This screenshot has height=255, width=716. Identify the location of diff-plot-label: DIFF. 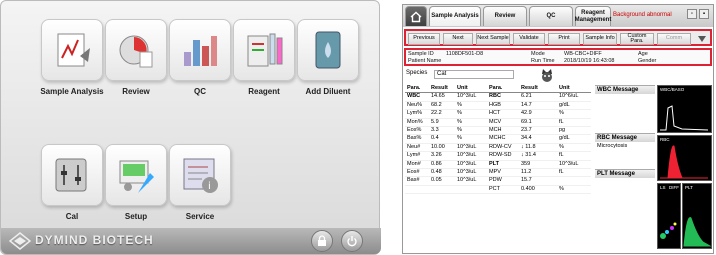
(674, 187).